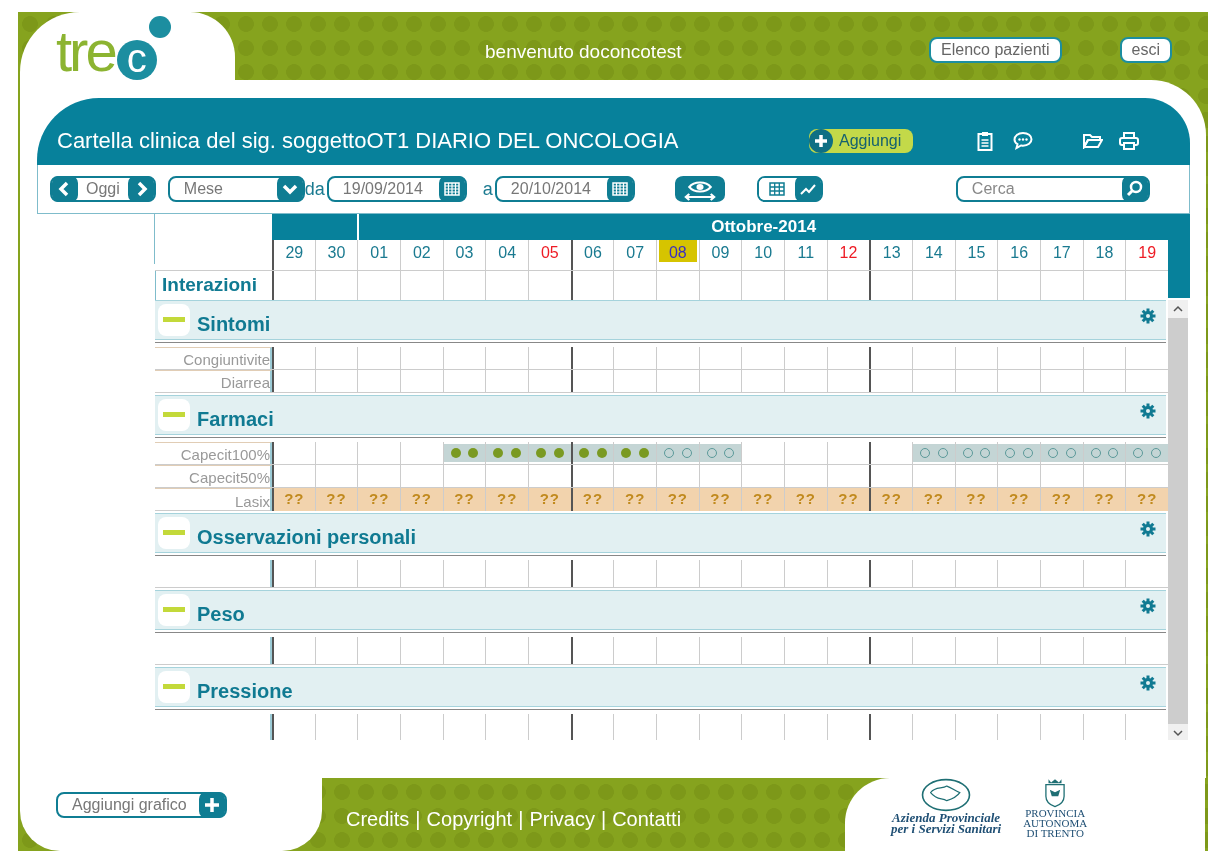 This screenshot has height=851, width=1208. Describe the element at coordinates (762, 227) in the screenshot. I see `month-header: Ottobre-2014` at that location.